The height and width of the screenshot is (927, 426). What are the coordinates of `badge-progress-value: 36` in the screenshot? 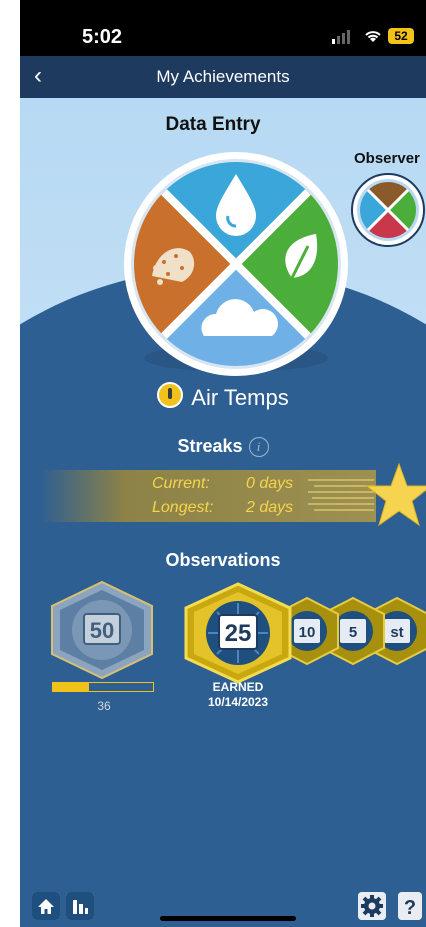 It's located at (104, 706).